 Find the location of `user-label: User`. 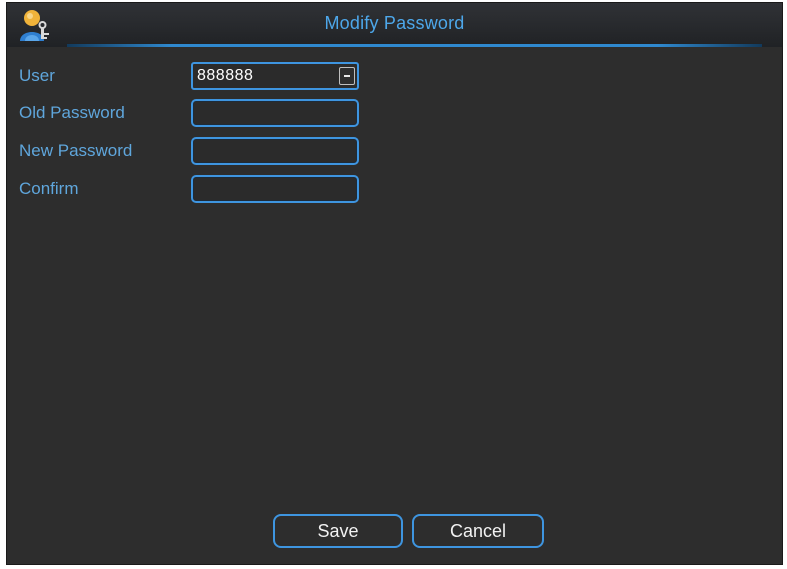

user-label: User is located at coordinates (37, 75).